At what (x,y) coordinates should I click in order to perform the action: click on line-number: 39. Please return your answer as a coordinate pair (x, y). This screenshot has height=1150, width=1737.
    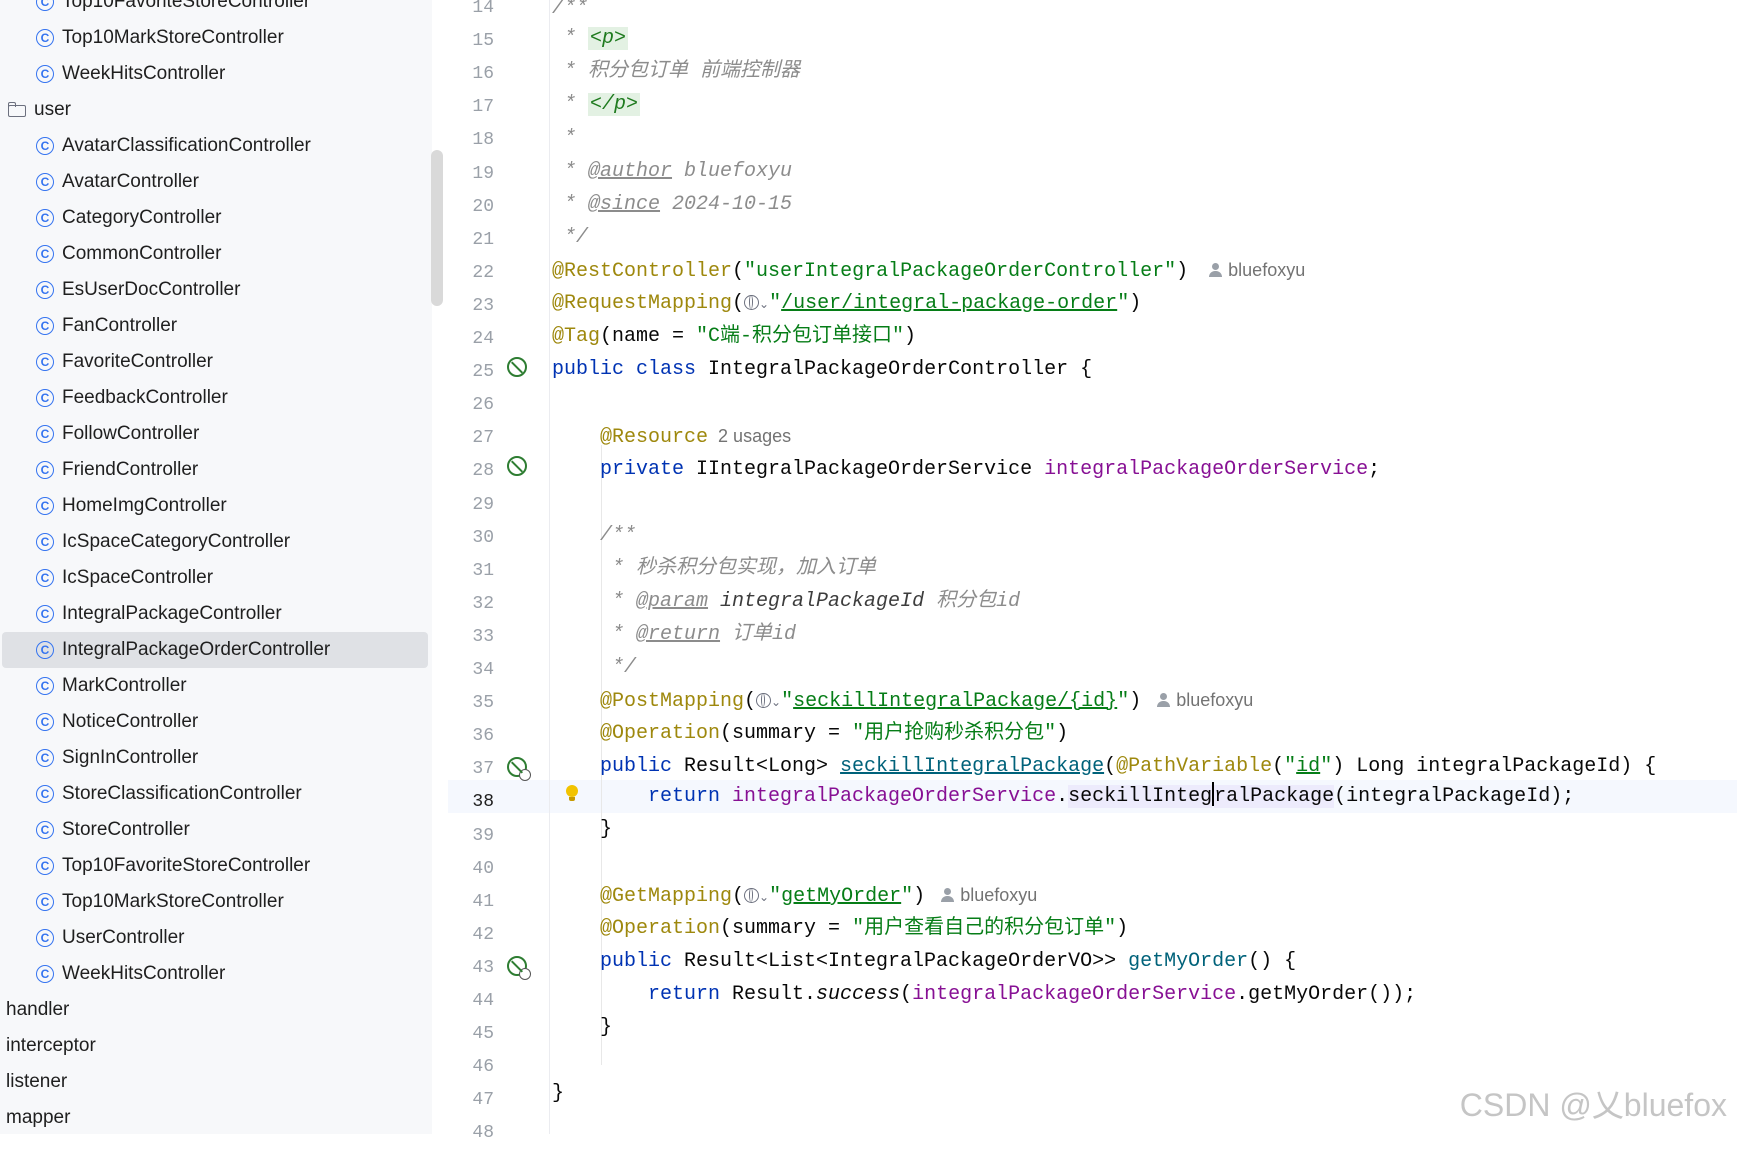
    Looking at the image, I should click on (471, 836).